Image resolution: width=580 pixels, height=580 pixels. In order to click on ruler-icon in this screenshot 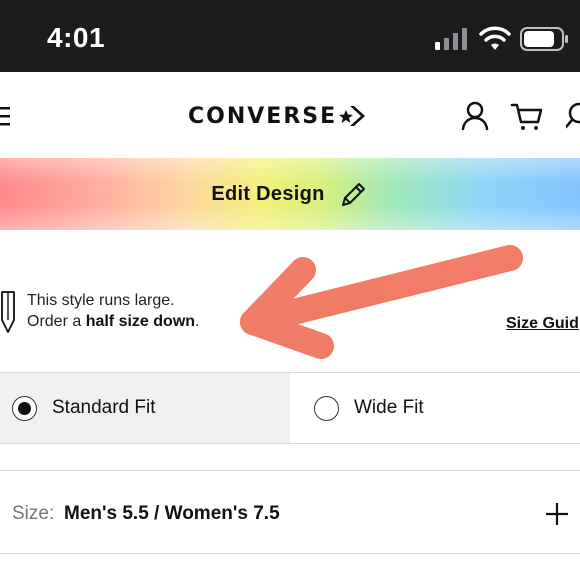, I will do `click(8, 312)`.